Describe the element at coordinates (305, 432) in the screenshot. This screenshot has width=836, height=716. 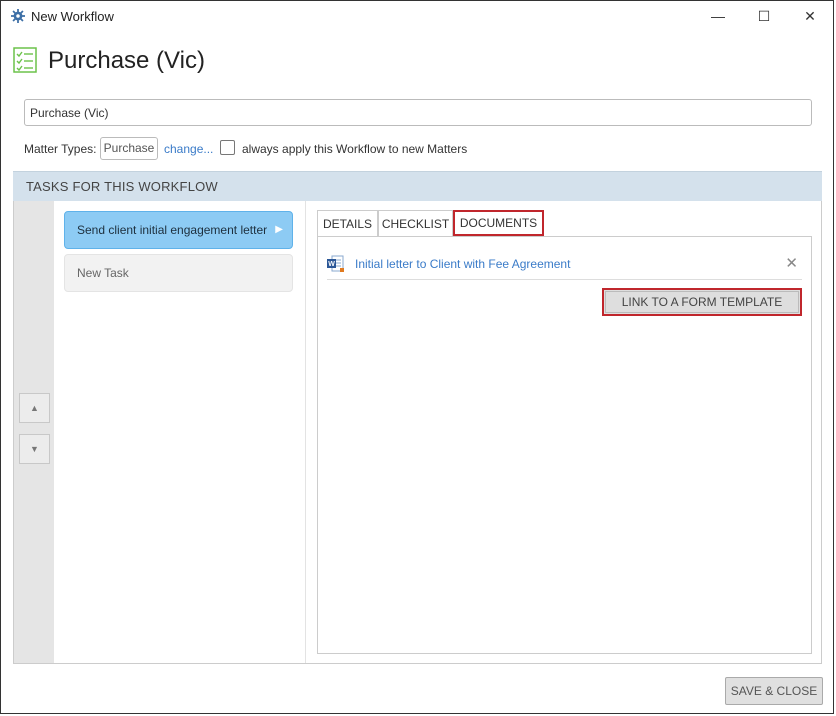
I see `divider` at that location.